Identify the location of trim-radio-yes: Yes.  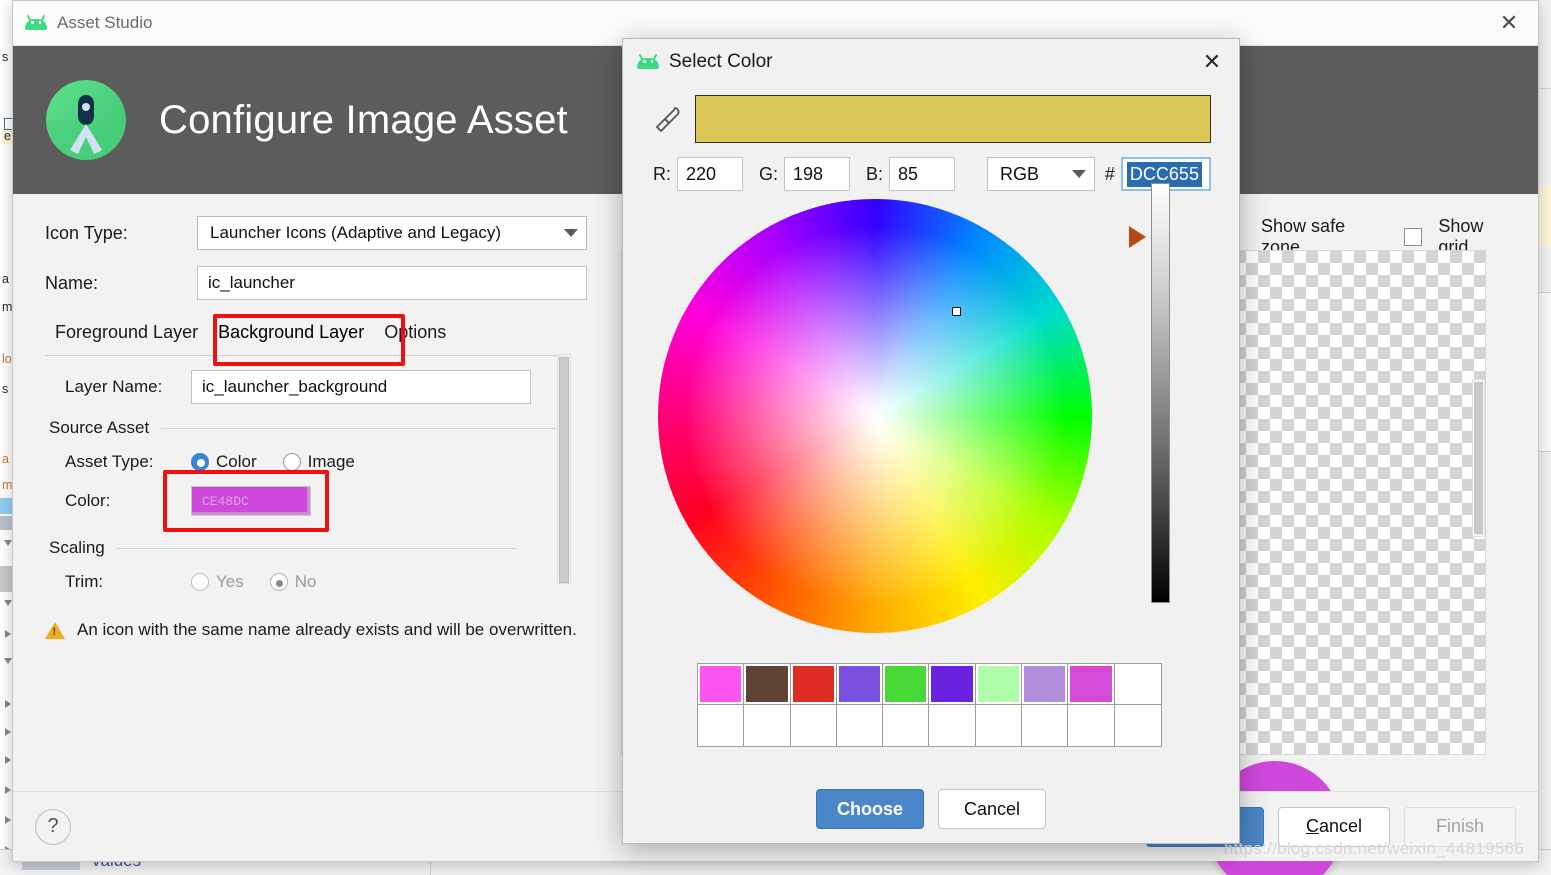
(217, 582).